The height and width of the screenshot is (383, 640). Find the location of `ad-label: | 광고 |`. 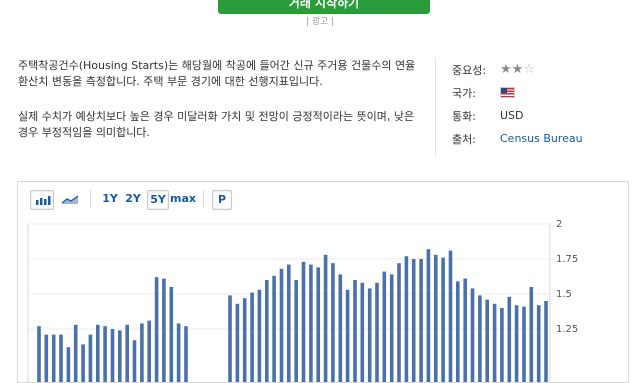

ad-label: | 광고 | is located at coordinates (320, 22).